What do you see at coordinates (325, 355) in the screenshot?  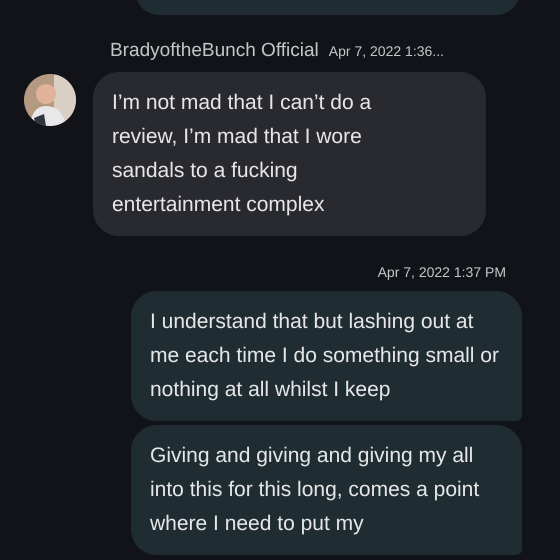 I see `message-text: I understand that but lashing out at me each time I do something small or nothing at all whilst I keep` at bounding box center [325, 355].